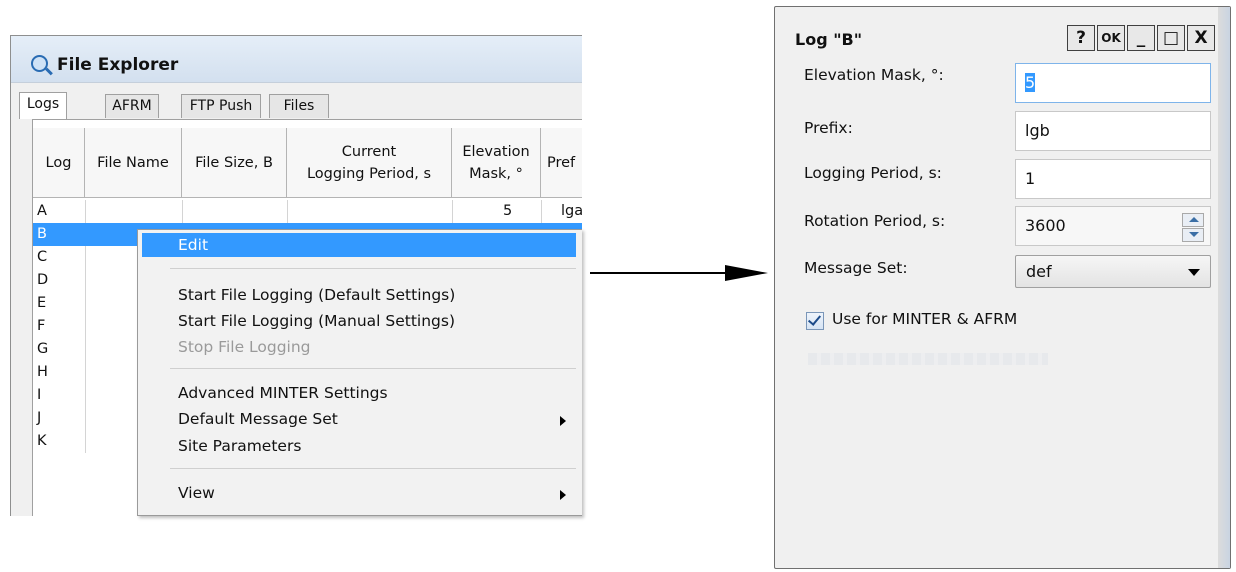  I want to click on menu-item-stop-logging: Stop File Logging, so click(244, 347).